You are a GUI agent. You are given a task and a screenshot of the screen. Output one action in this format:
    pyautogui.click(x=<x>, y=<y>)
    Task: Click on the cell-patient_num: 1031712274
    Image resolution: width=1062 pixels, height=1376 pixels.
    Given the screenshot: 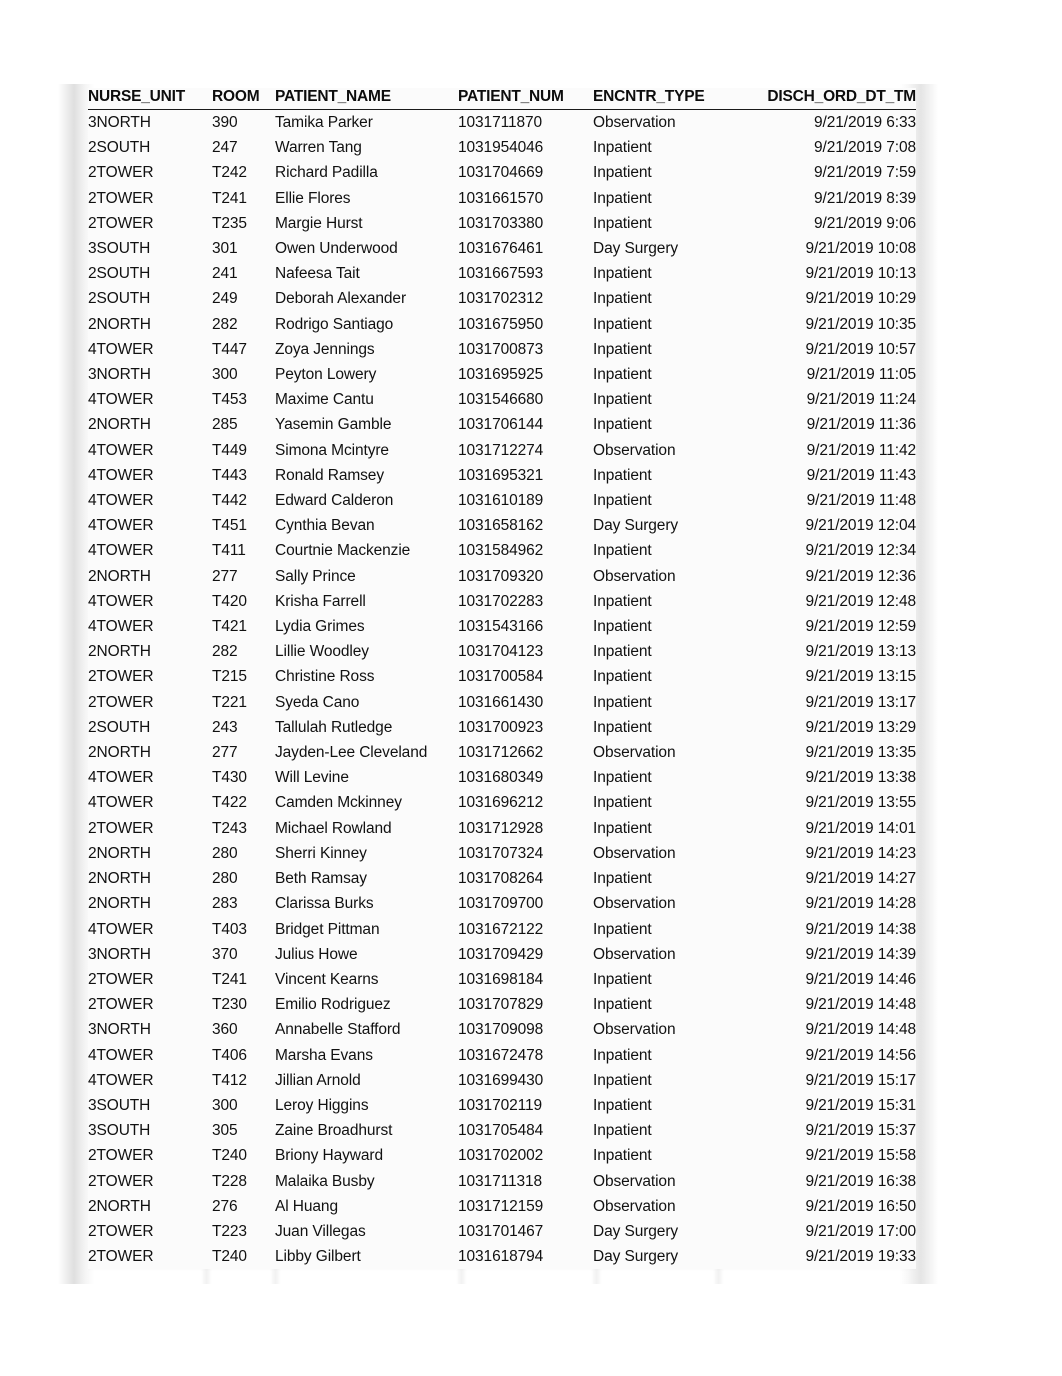 What is the action you would take?
    pyautogui.click(x=525, y=450)
    